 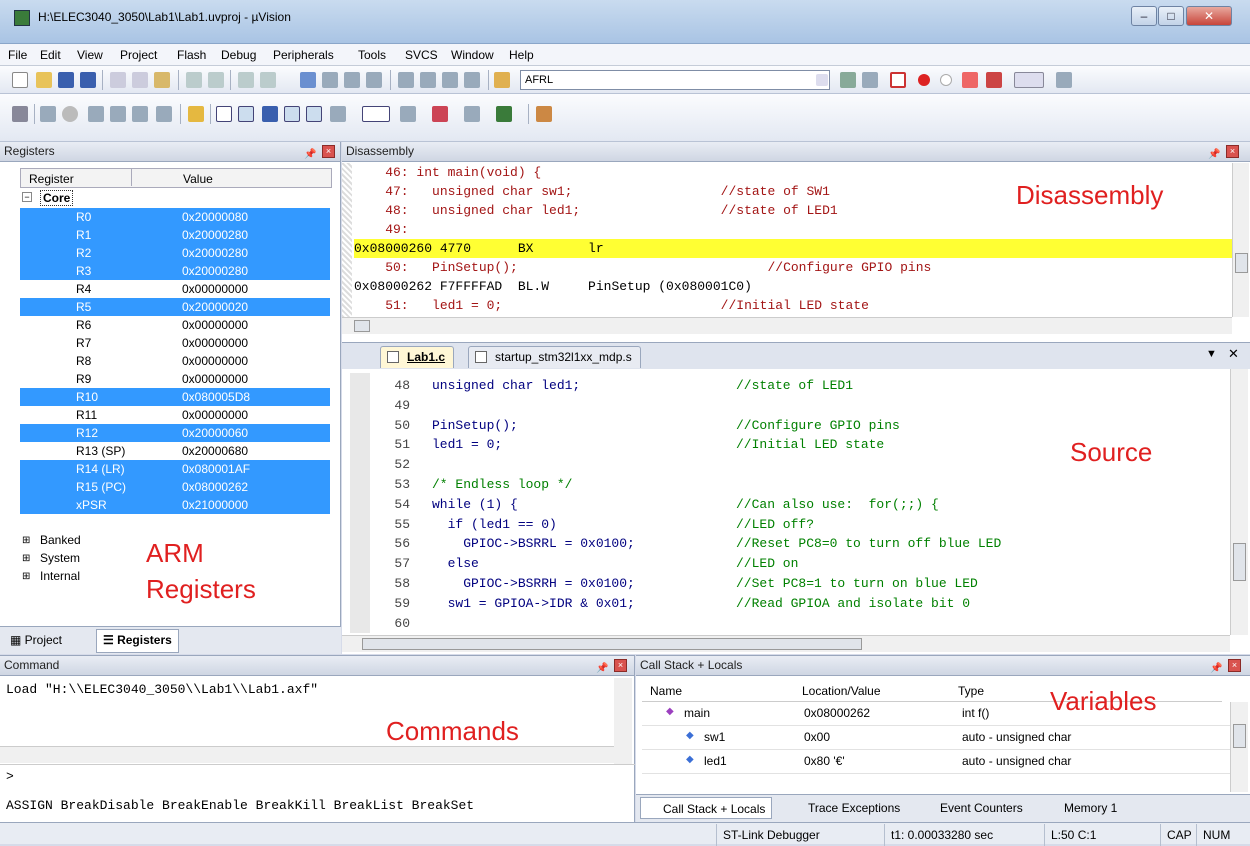 I want to click on registers-window-icon, so click(x=292, y=114).